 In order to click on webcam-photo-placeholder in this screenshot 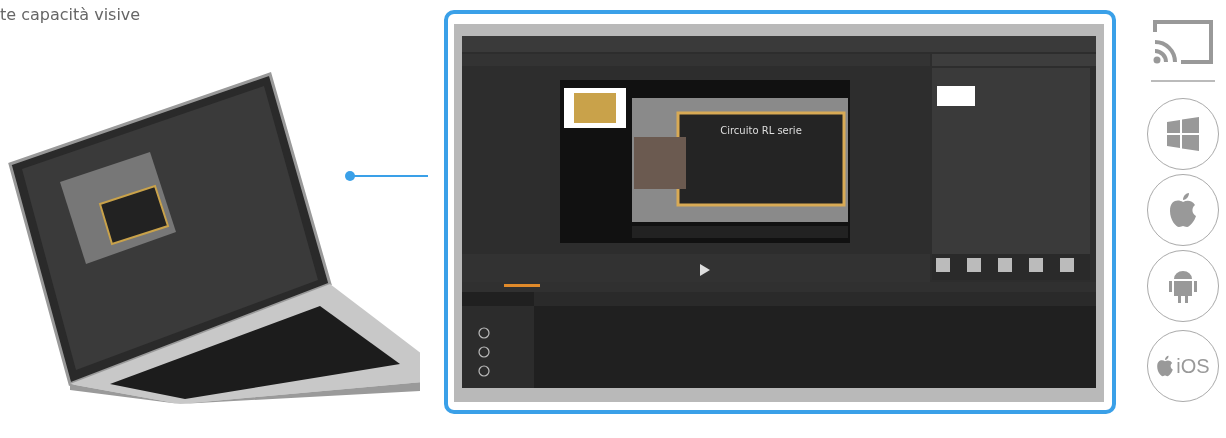, I will do `click(660, 163)`.